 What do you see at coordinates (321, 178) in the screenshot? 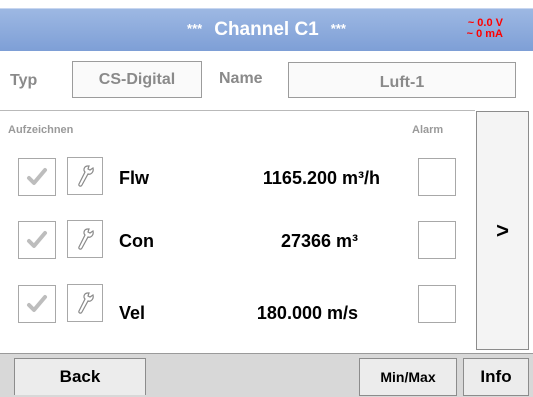
I see `channel-value-flw: 1165.200 m³/h` at bounding box center [321, 178].